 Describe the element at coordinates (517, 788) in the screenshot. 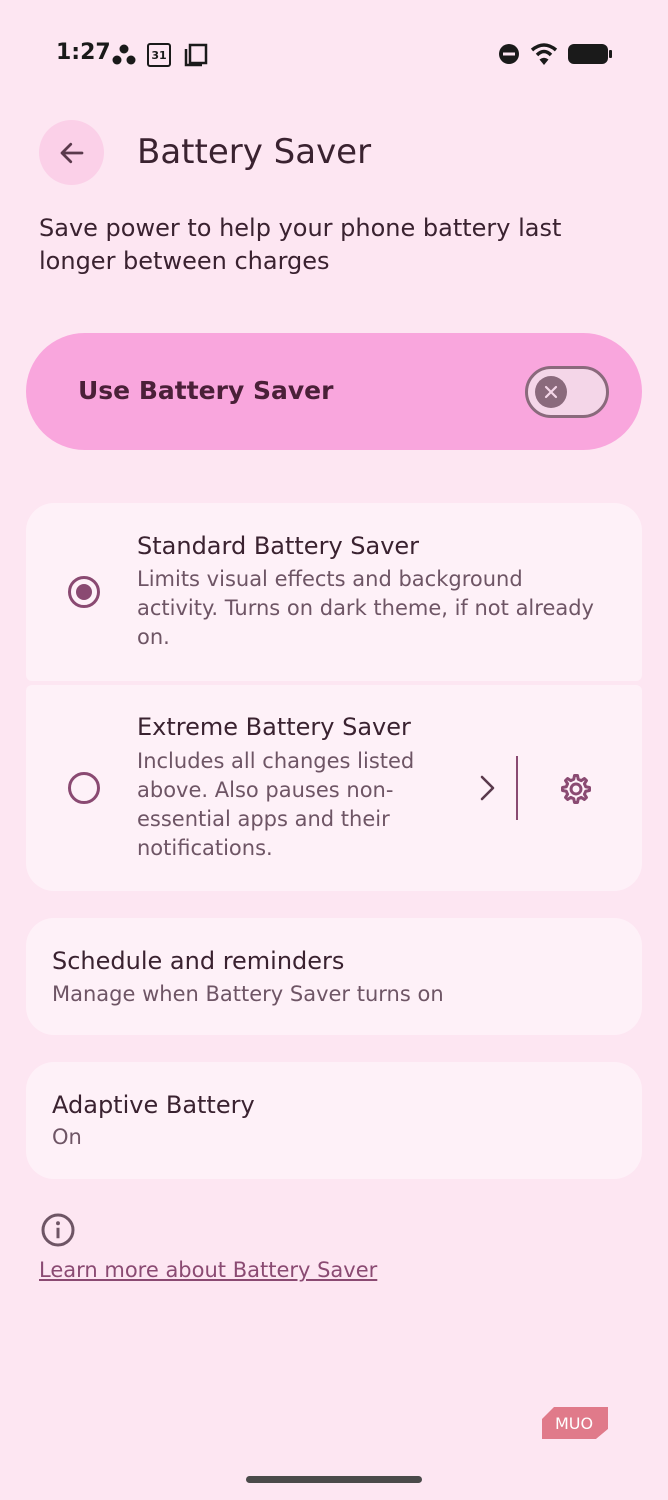

I see `divider` at that location.